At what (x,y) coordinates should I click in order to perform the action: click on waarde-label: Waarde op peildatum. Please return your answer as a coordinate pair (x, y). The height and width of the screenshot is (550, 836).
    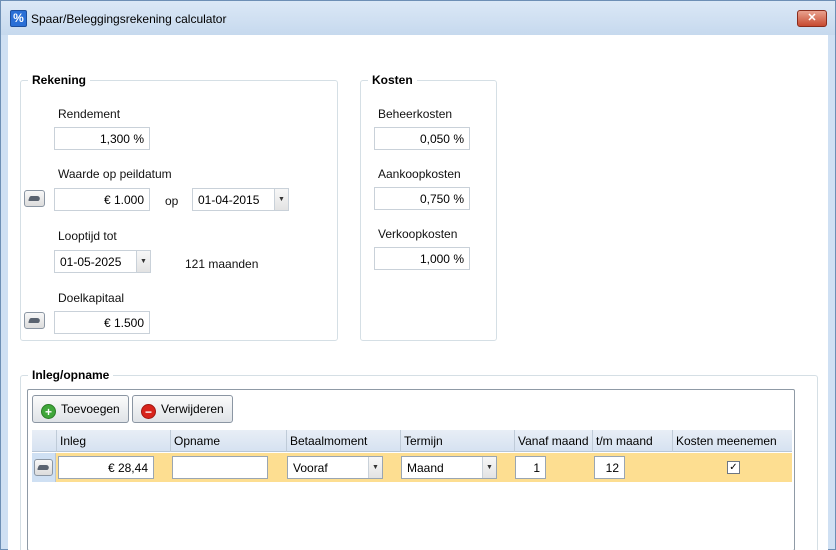
    Looking at the image, I should click on (115, 174).